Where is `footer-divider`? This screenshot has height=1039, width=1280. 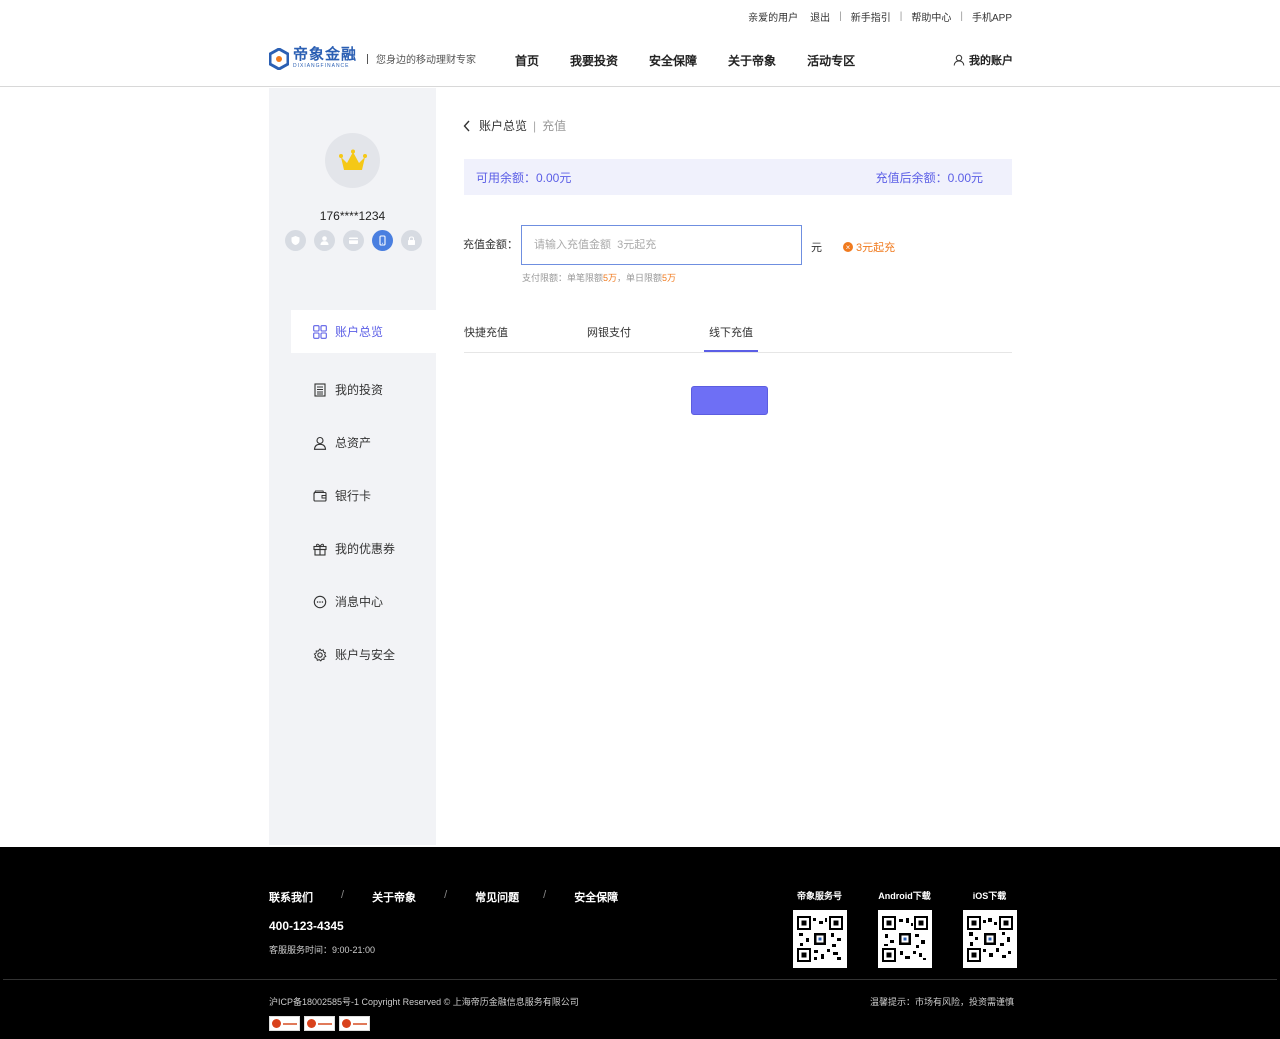 footer-divider is located at coordinates (640, 979).